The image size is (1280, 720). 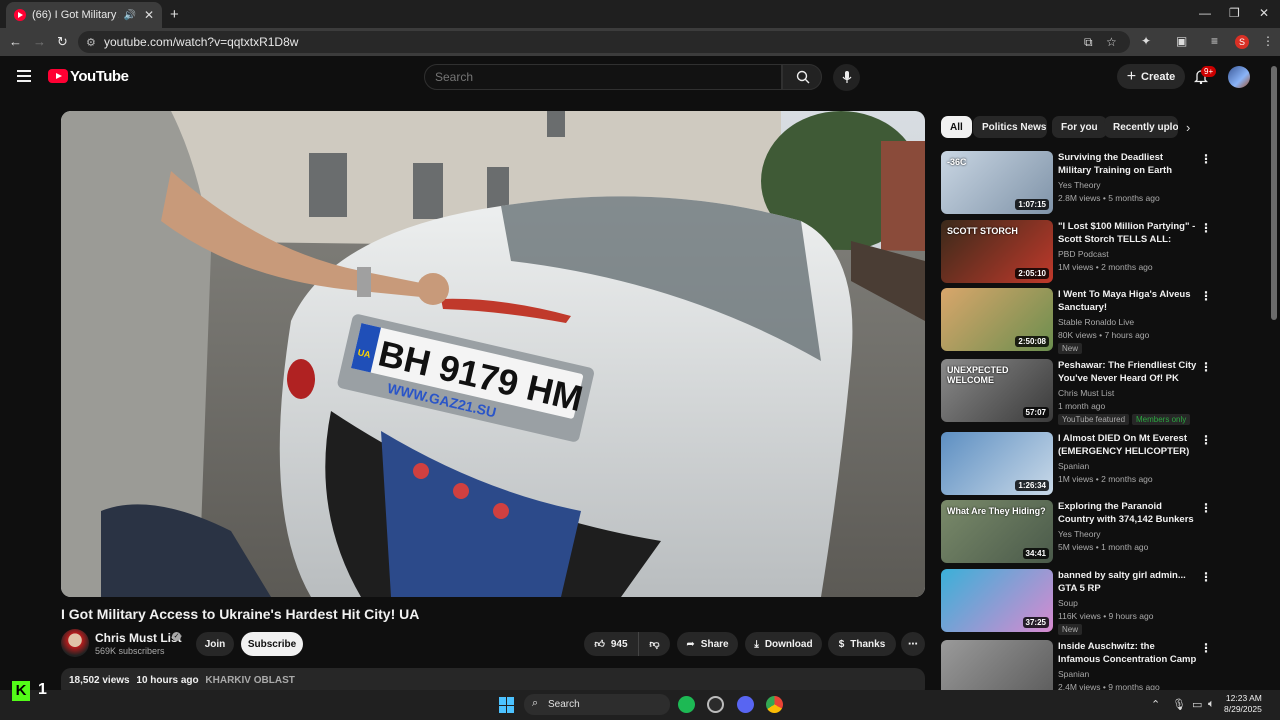 I want to click on search-box, so click(x=603, y=77).